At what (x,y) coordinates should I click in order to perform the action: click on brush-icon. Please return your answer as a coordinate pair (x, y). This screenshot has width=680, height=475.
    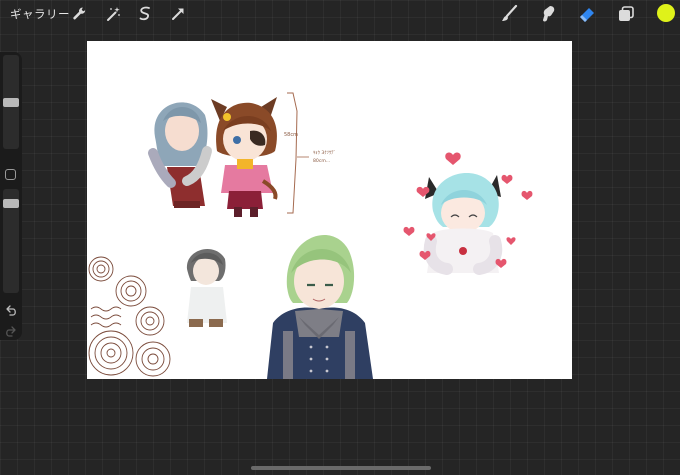
    Looking at the image, I should click on (509, 14).